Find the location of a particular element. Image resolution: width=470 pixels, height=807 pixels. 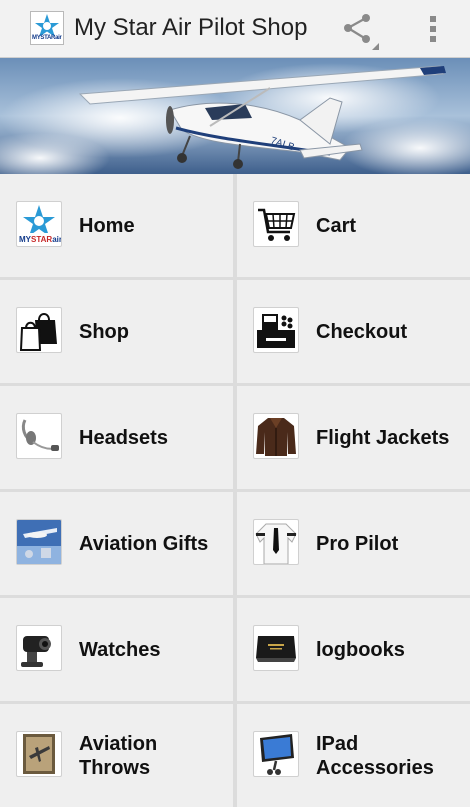

tile-watches: Watches is located at coordinates (116, 649).